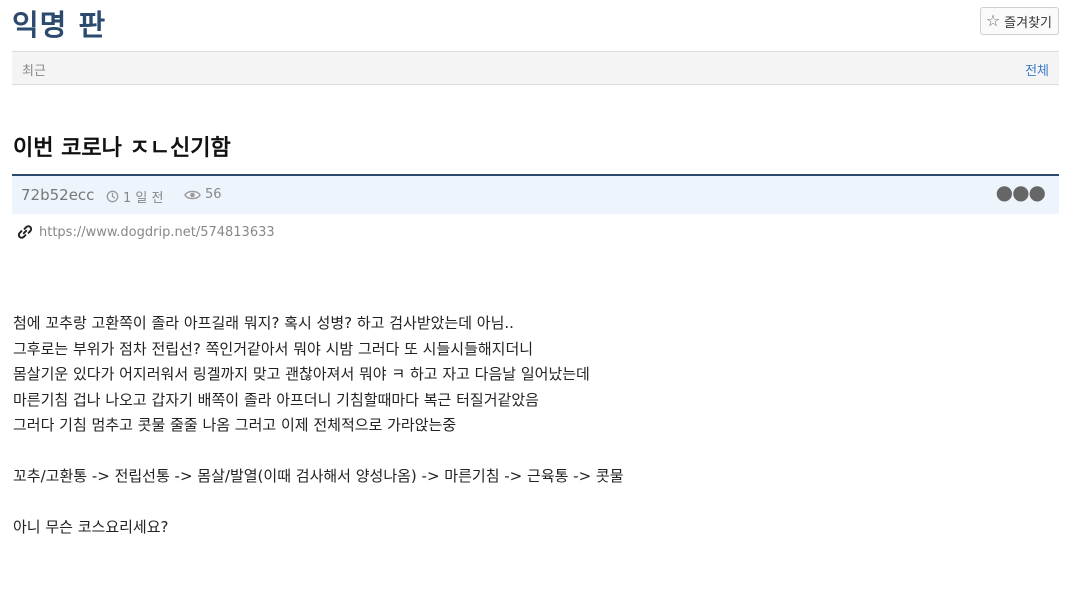 Image resolution: width=1072 pixels, height=600 pixels. What do you see at coordinates (1028, 23) in the screenshot?
I see `favorite-label: 즐겨찾기` at bounding box center [1028, 23].